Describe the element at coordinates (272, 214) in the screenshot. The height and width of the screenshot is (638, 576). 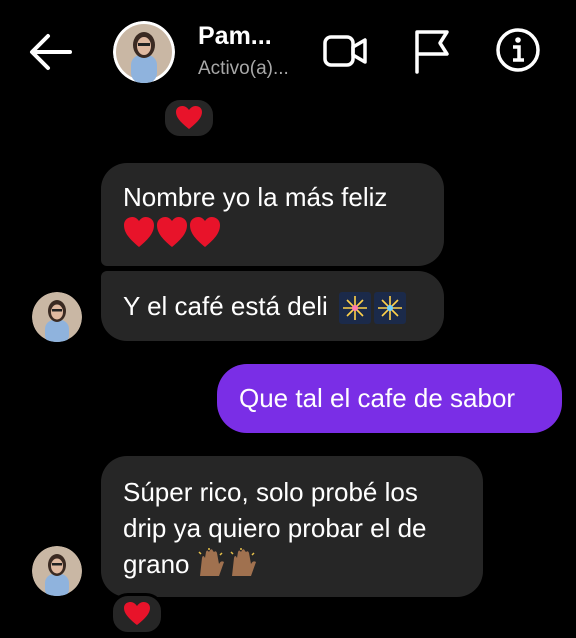
I see `incoming-message: Nombre yo la más feliz` at that location.